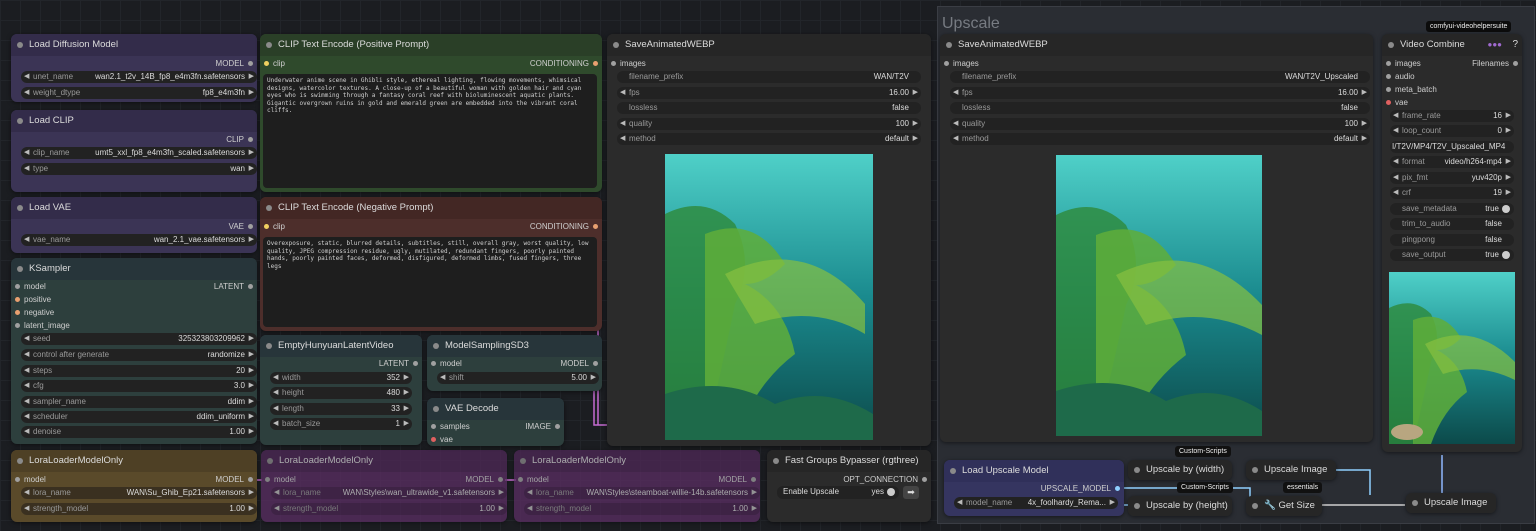 Image resolution: width=1536 pixels, height=531 pixels. I want to click on lossless-toggle: lossless false, so click(1160, 108).